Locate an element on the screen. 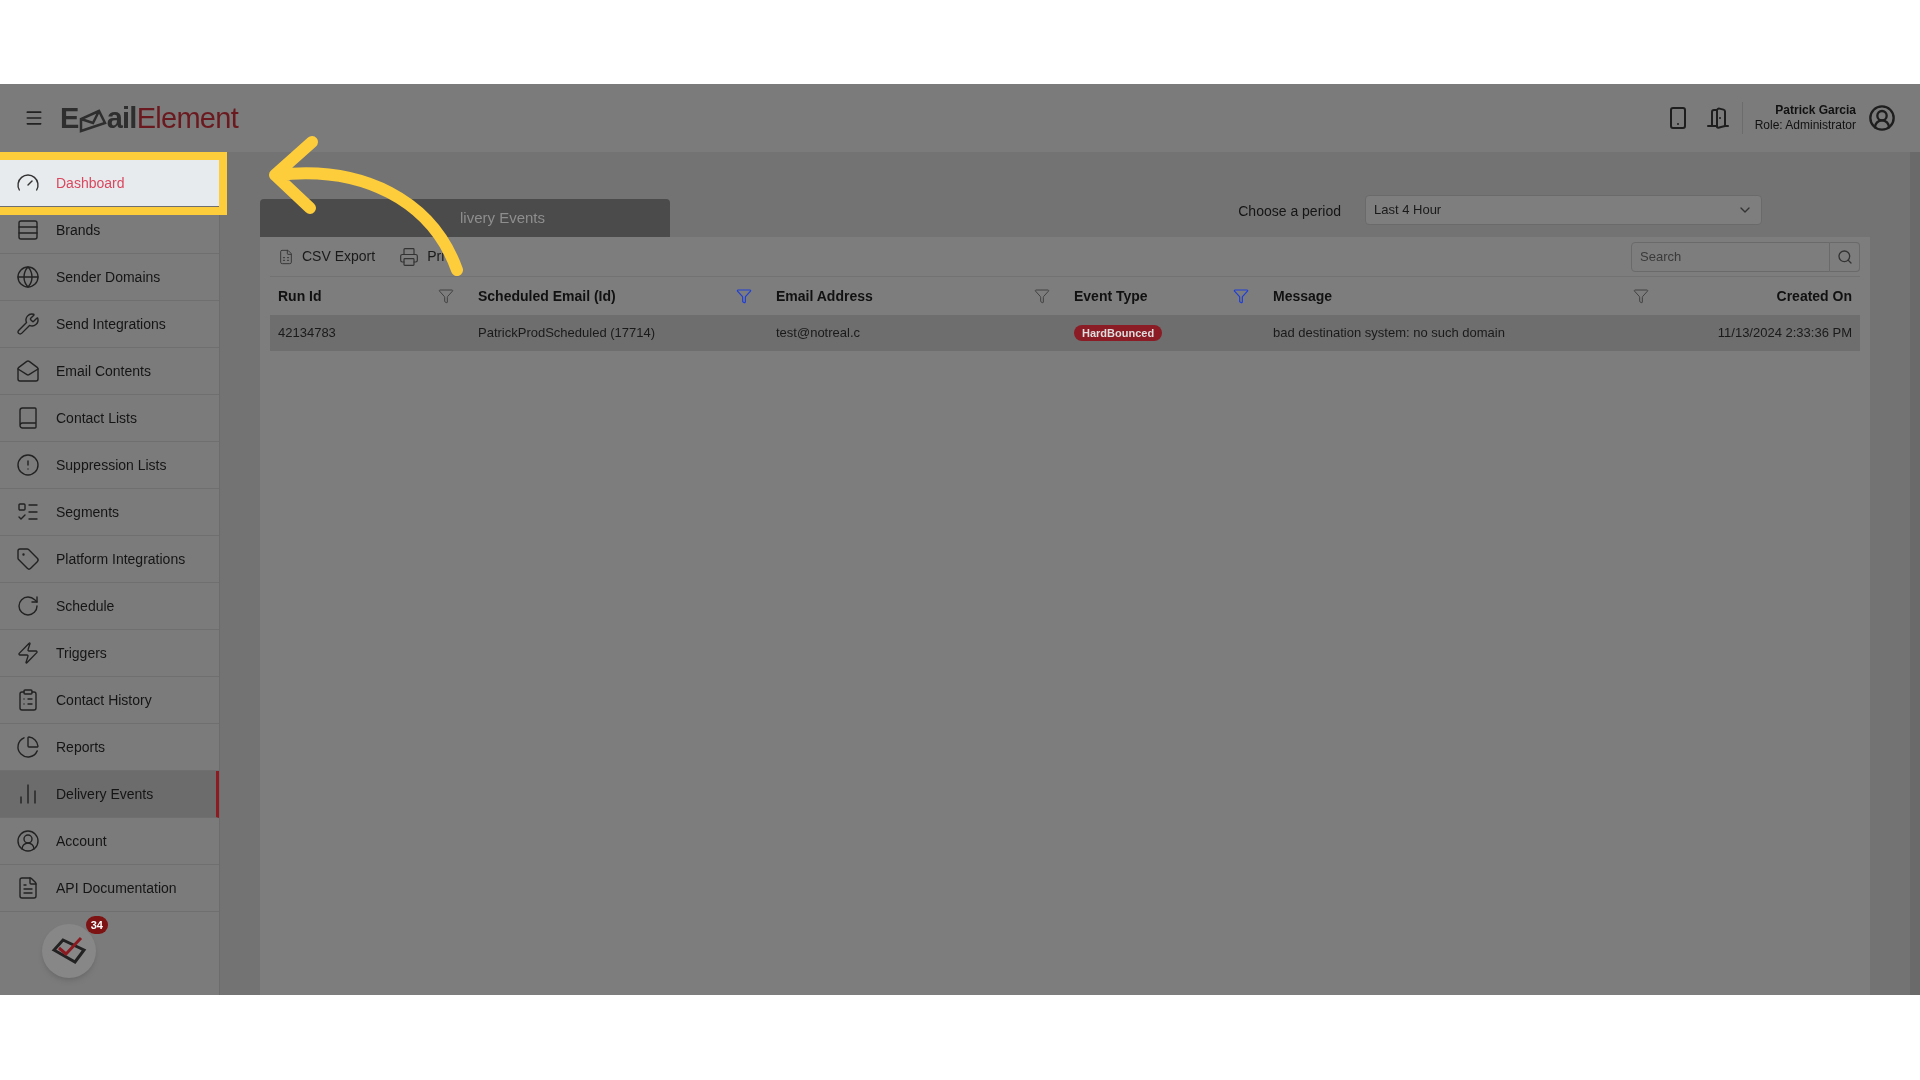 The height and width of the screenshot is (1080, 1920). column-header: Scheduled Email (Id) is located at coordinates (547, 296).